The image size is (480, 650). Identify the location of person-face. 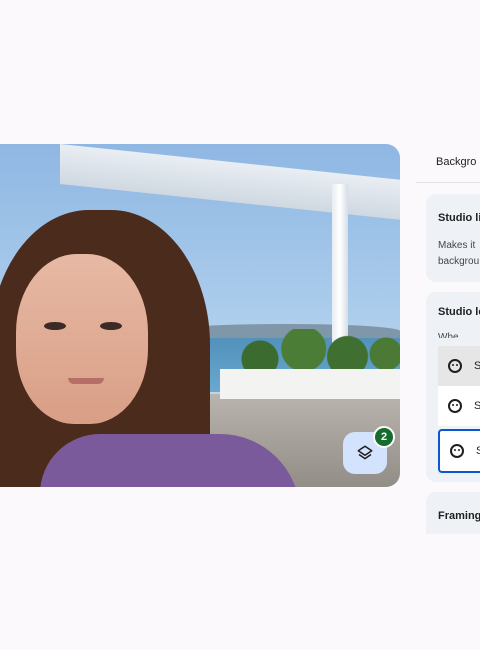
(82, 339).